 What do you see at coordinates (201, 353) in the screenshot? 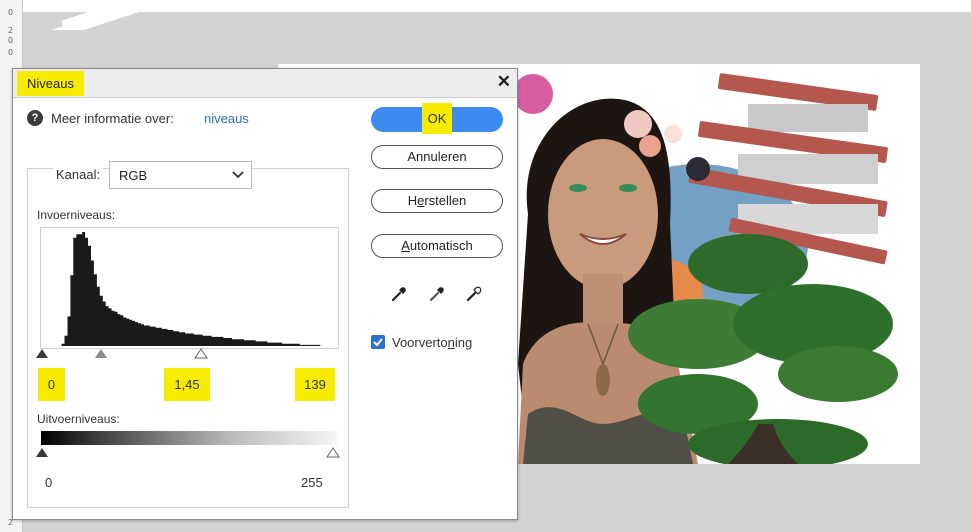
I see `input-white-slider` at bounding box center [201, 353].